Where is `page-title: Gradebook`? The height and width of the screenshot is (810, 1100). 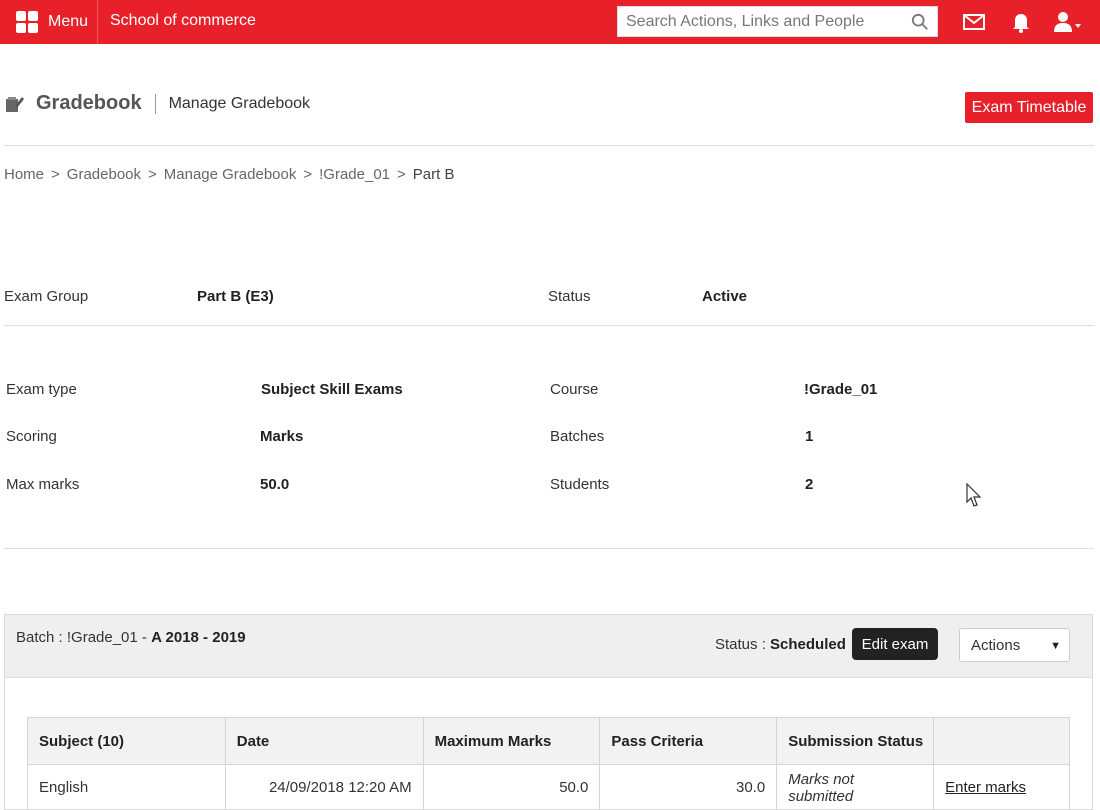
page-title: Gradebook is located at coordinates (89, 103).